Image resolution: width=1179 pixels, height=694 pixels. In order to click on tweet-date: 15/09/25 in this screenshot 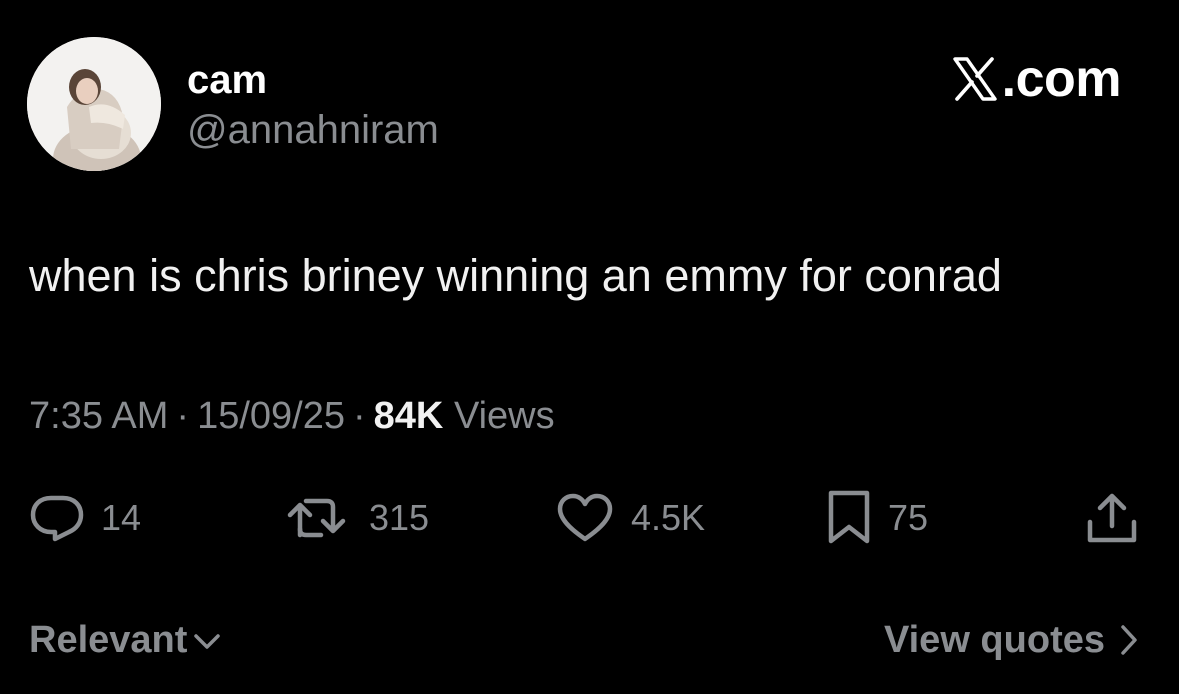, I will do `click(271, 416)`.